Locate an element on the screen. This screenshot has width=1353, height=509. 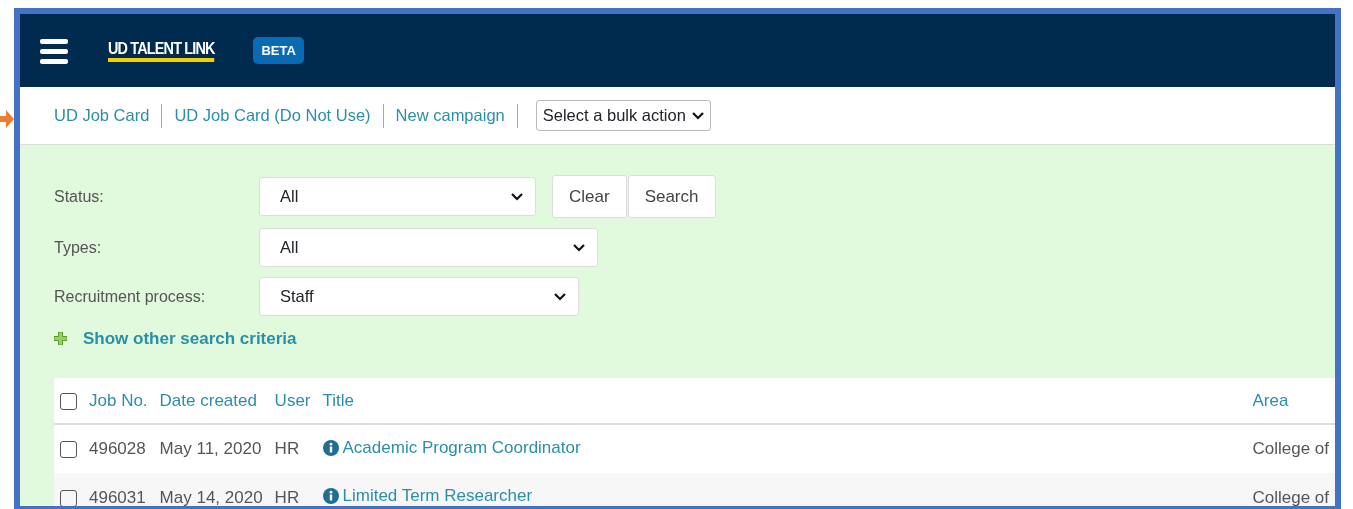
filter-label: Types: is located at coordinates (78, 247).